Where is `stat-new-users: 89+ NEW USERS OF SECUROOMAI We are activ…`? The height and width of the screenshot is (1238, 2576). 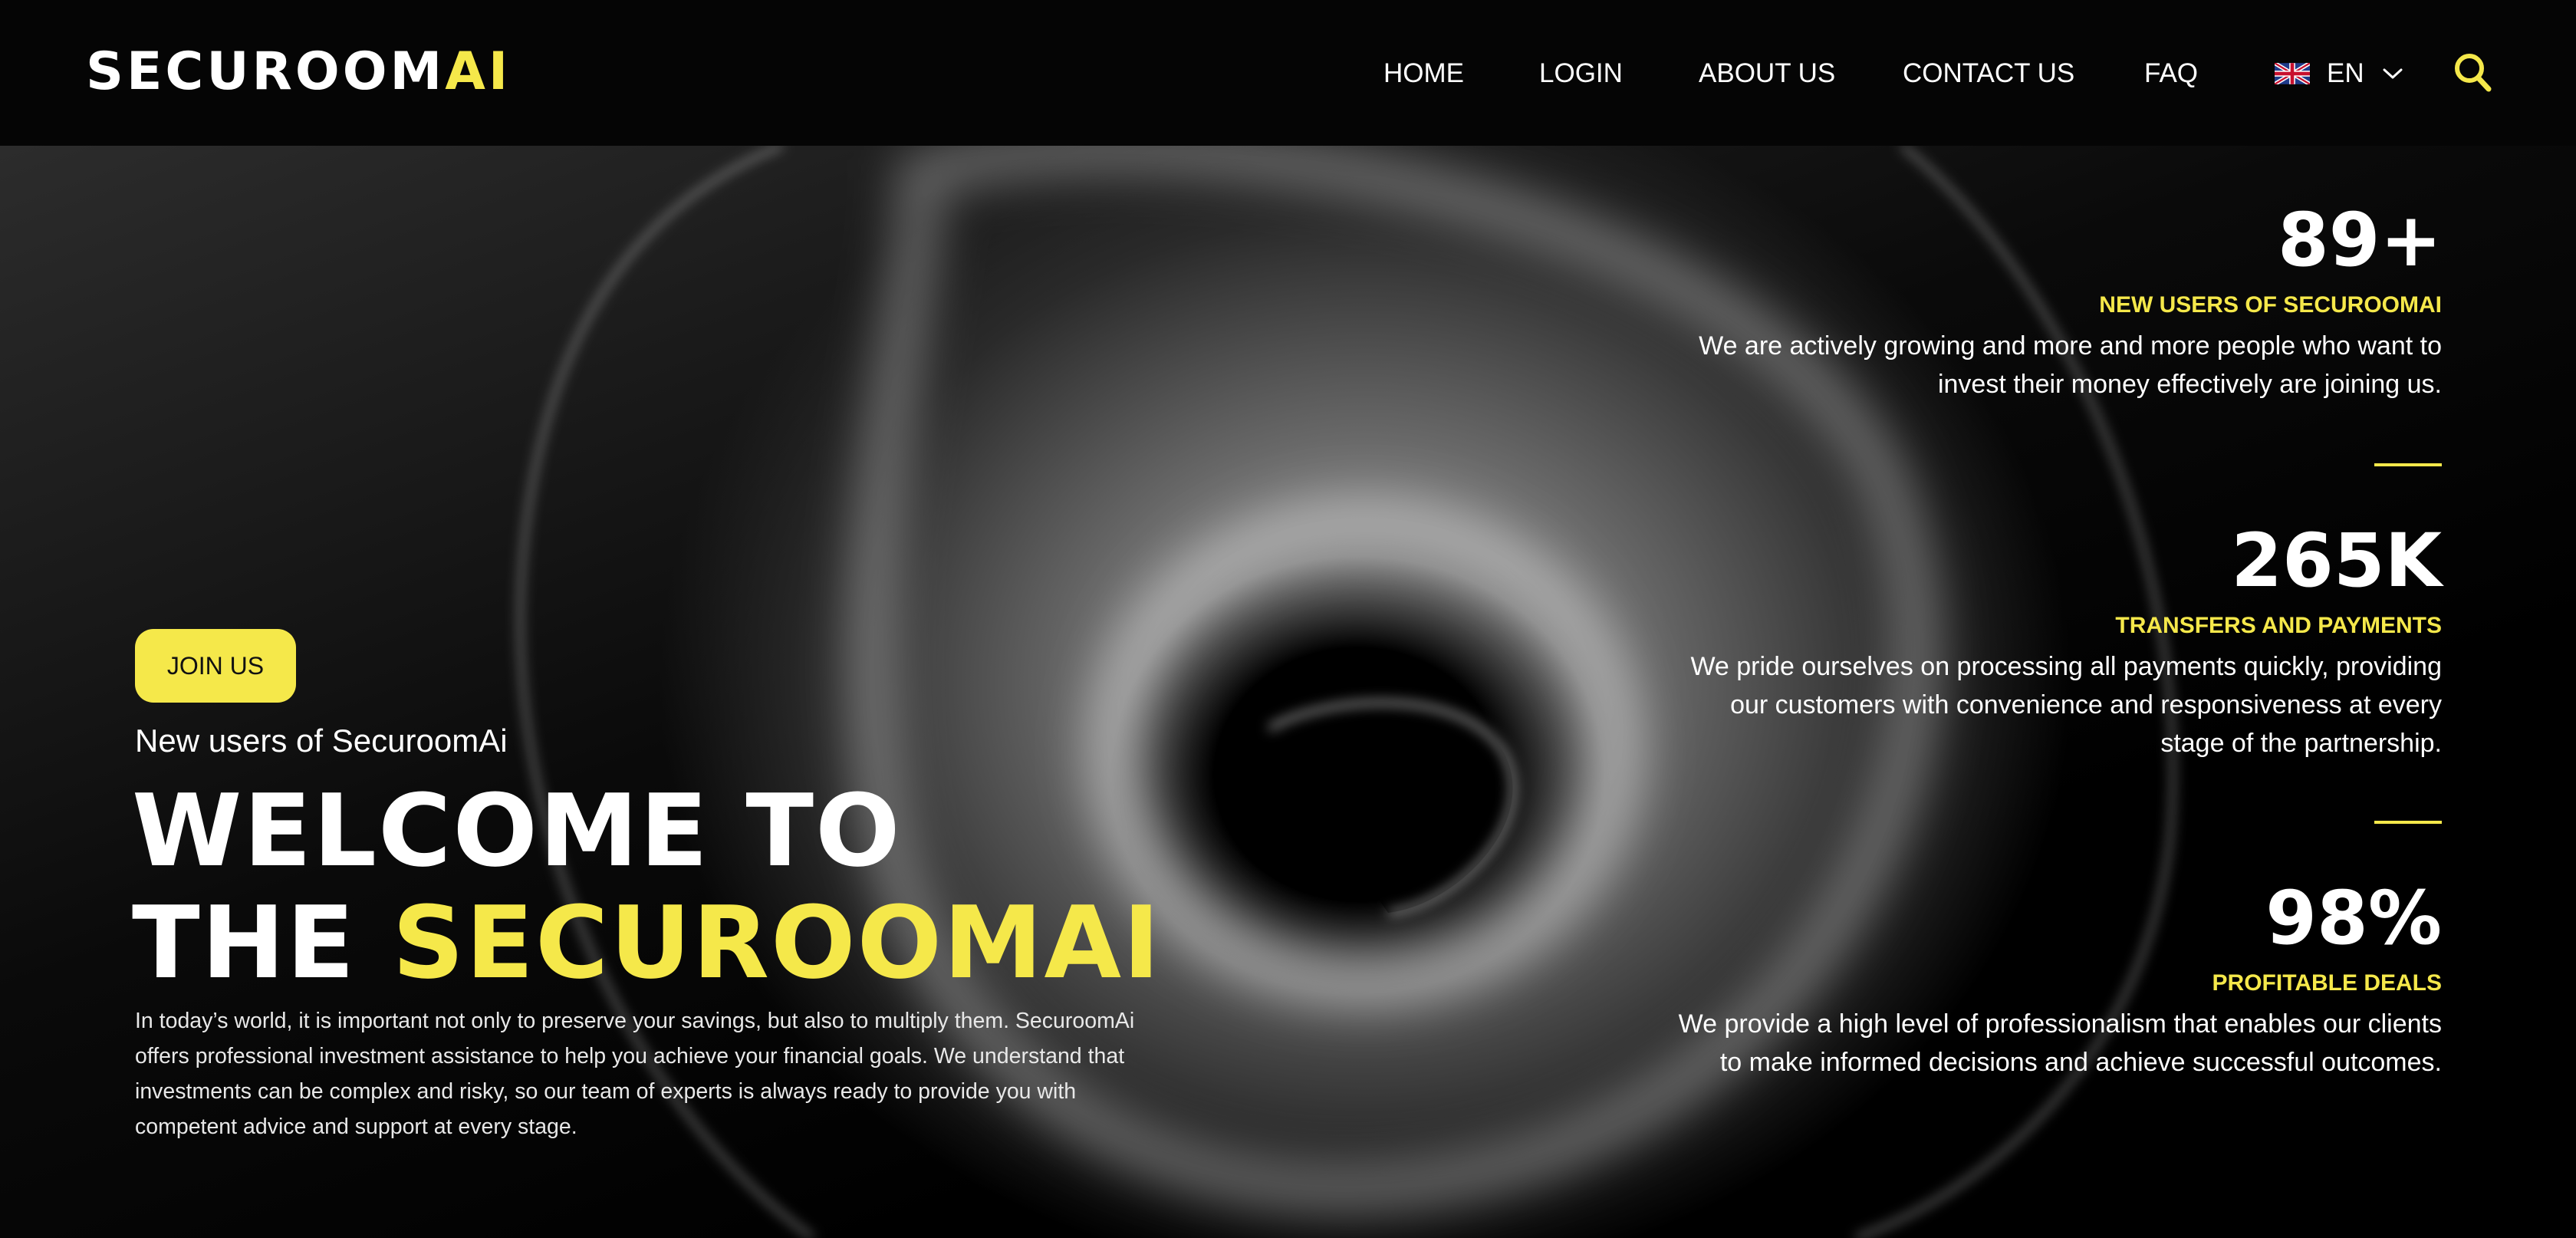 stat-new-users: 89+ NEW USERS OF SECUROOMAI We are activ… is located at coordinates (2058, 300).